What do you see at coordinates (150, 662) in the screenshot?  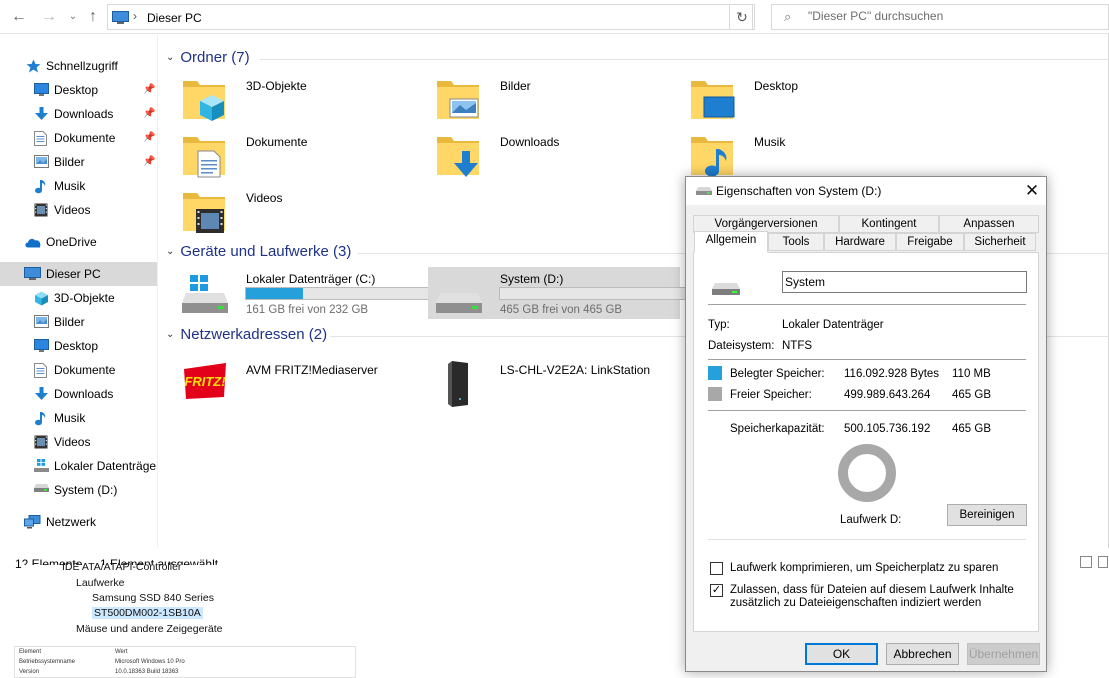 I see `sysinfo-cell: Microsoft Windows 10 Pro` at bounding box center [150, 662].